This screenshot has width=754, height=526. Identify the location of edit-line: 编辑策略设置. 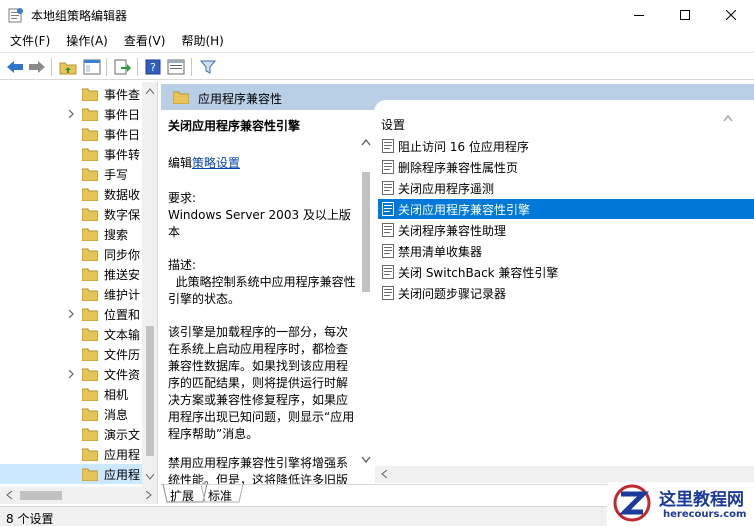
(262, 163).